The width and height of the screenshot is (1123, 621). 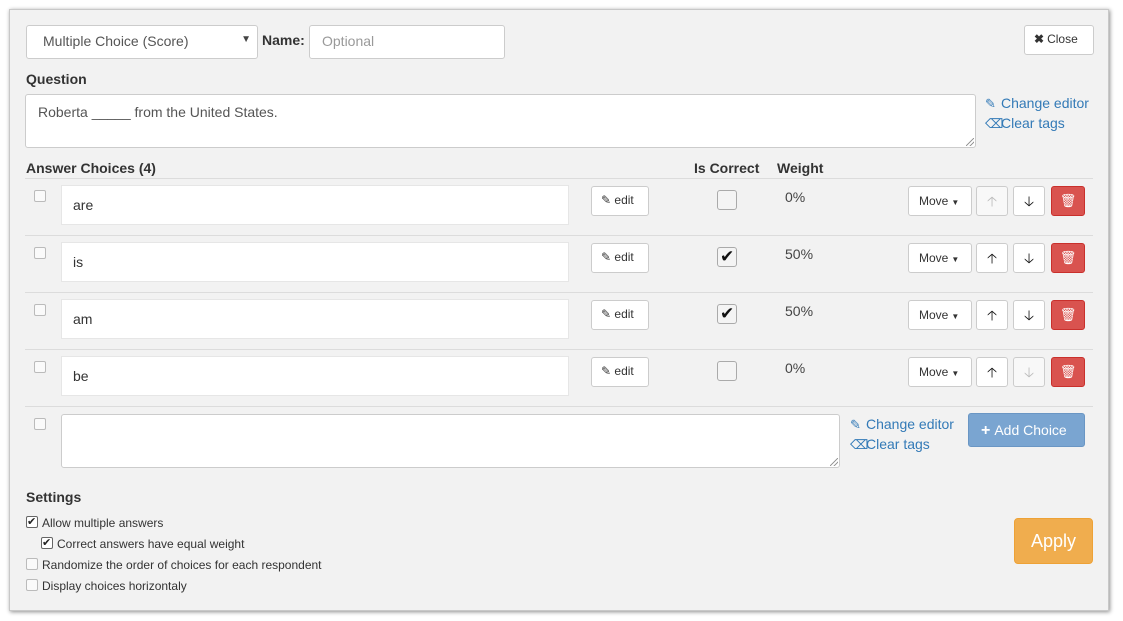 What do you see at coordinates (54, 497) in the screenshot?
I see `settings-label: Settings` at bounding box center [54, 497].